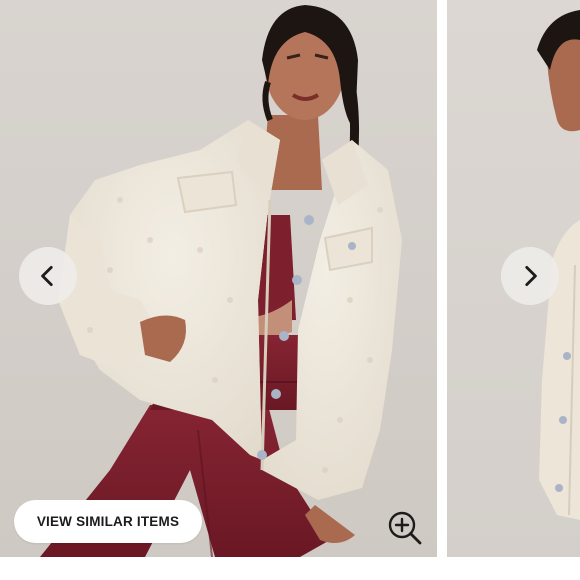 The image size is (580, 580). I want to click on next-image-button, so click(530, 276).